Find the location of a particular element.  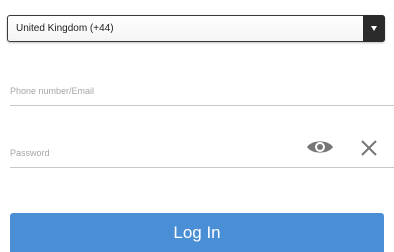

phone-email-input is located at coordinates (160, 91).